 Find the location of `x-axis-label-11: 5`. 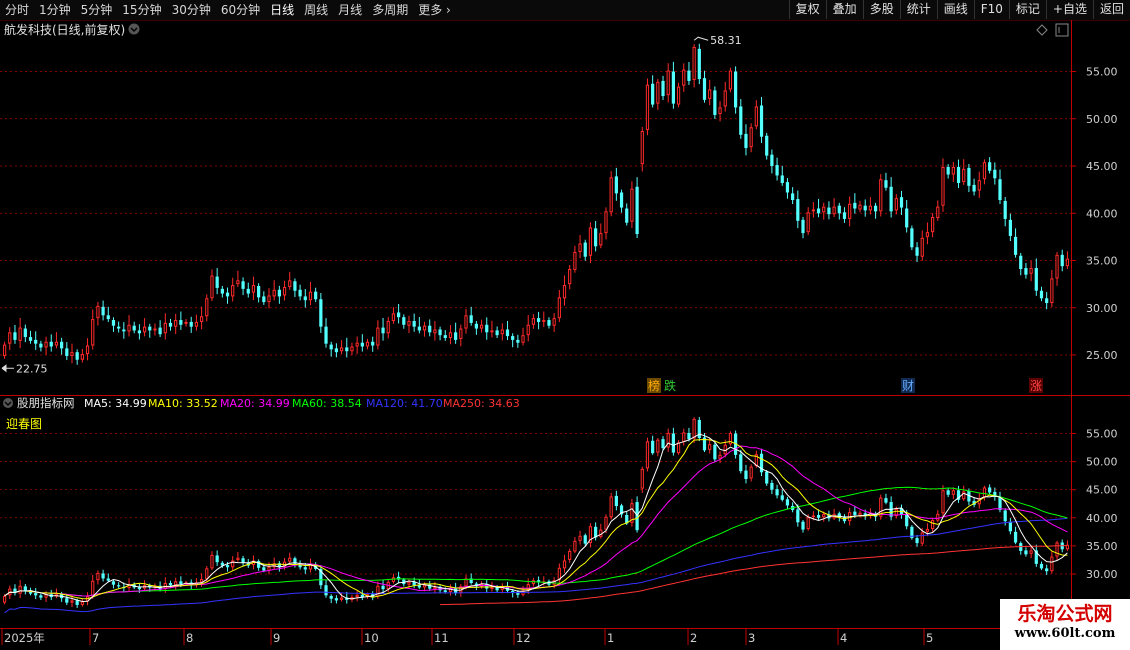

x-axis-label-11: 5 is located at coordinates (929, 638).